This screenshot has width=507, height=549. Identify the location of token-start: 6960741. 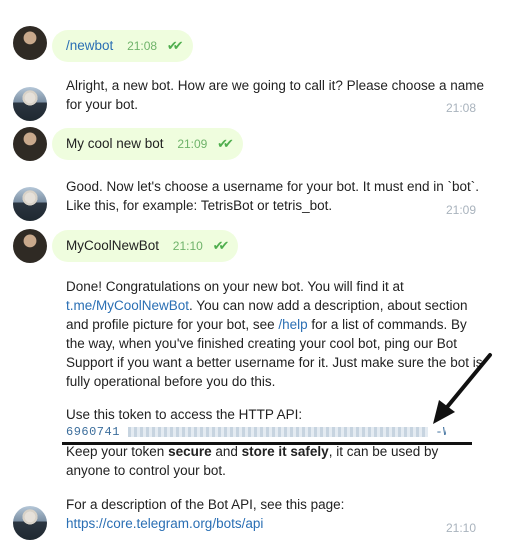
(93, 432).